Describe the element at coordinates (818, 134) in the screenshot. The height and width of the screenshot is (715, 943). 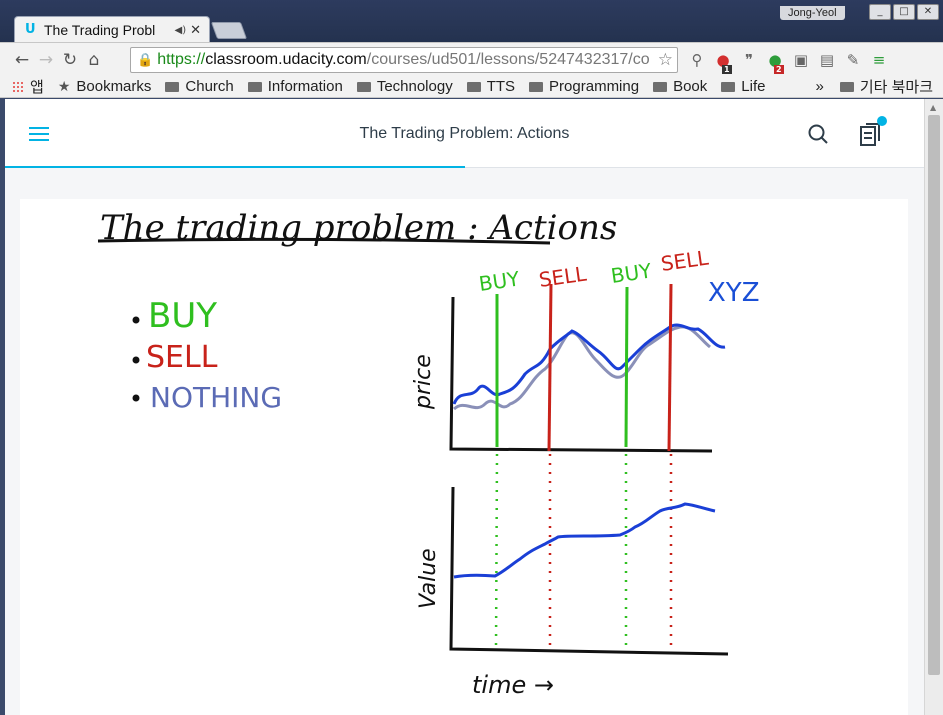
I see `search-icon` at that location.